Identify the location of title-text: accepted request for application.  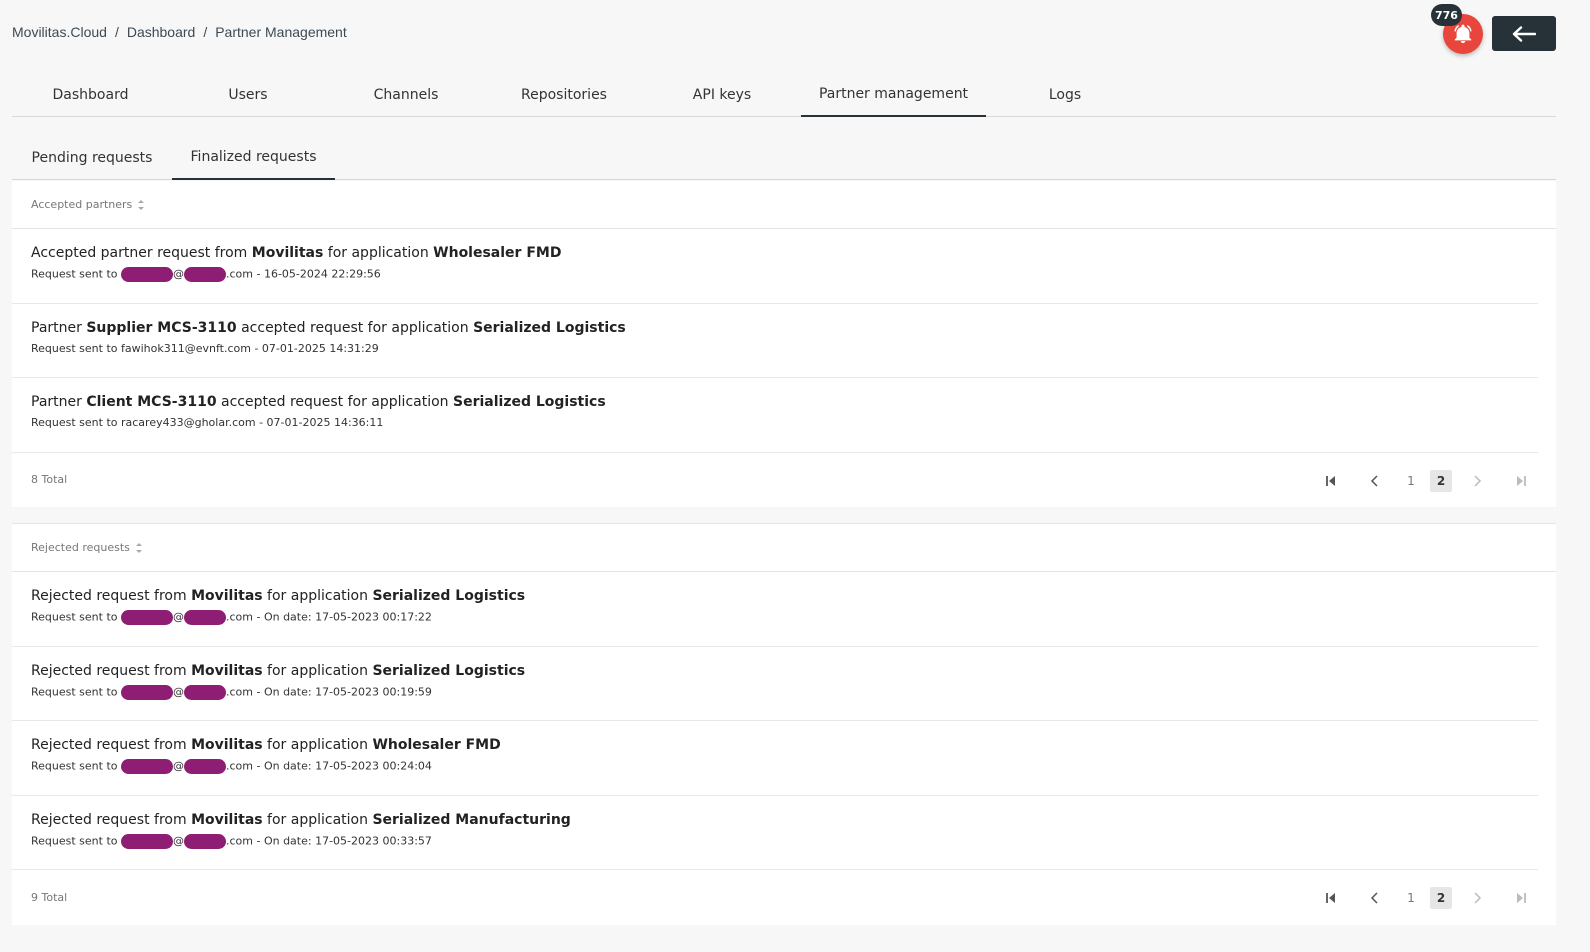
(355, 327).